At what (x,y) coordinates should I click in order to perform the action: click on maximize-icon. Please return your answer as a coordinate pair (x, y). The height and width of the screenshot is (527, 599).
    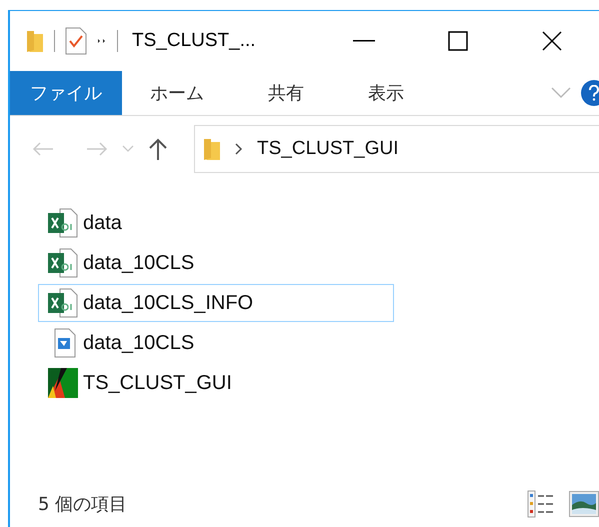
    Looking at the image, I should click on (458, 41).